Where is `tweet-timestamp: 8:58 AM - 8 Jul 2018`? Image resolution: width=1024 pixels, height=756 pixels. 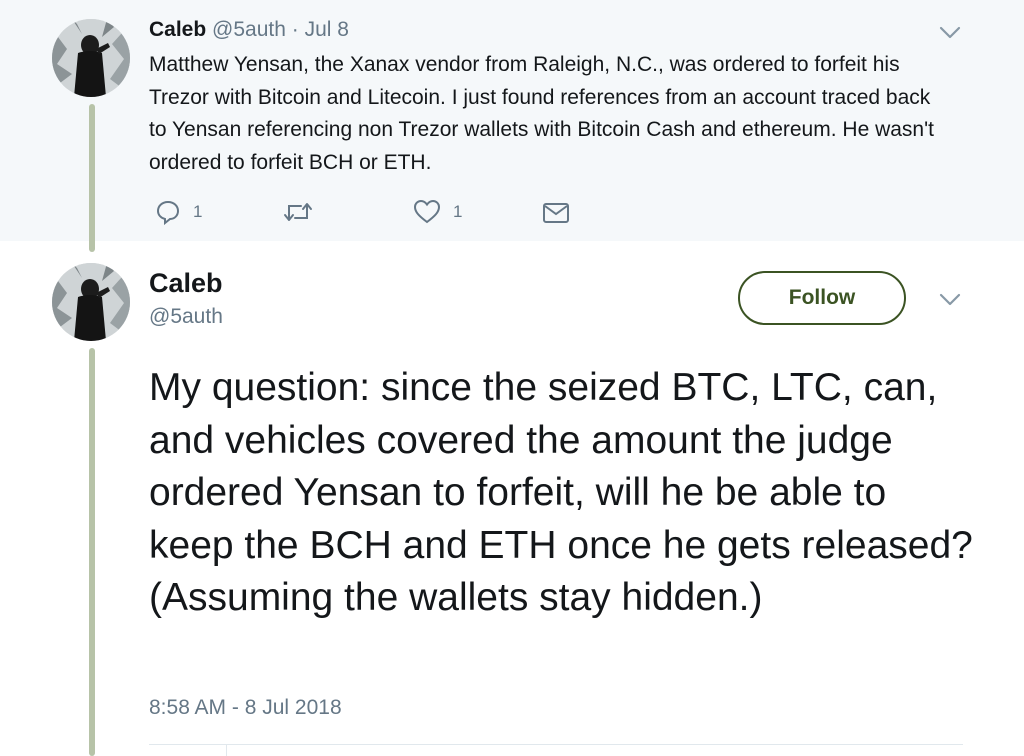
tweet-timestamp: 8:58 AM - 8 Jul 2018 is located at coordinates (245, 708).